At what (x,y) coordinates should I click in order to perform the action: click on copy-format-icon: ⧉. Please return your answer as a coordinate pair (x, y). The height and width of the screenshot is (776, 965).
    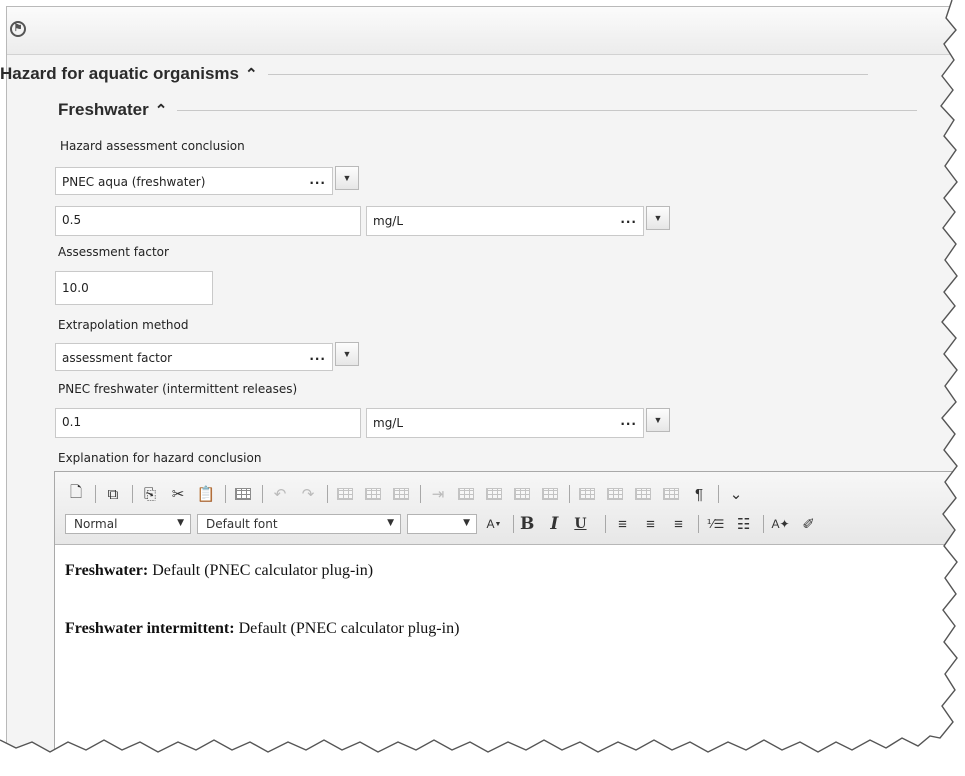
    Looking at the image, I should click on (113, 494).